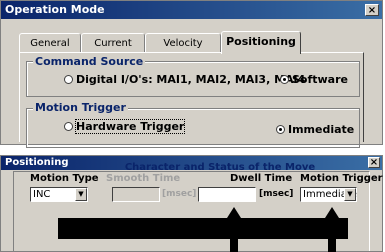 The width and height of the screenshot is (385, 252). I want to click on software-radio: Software, so click(314, 79).